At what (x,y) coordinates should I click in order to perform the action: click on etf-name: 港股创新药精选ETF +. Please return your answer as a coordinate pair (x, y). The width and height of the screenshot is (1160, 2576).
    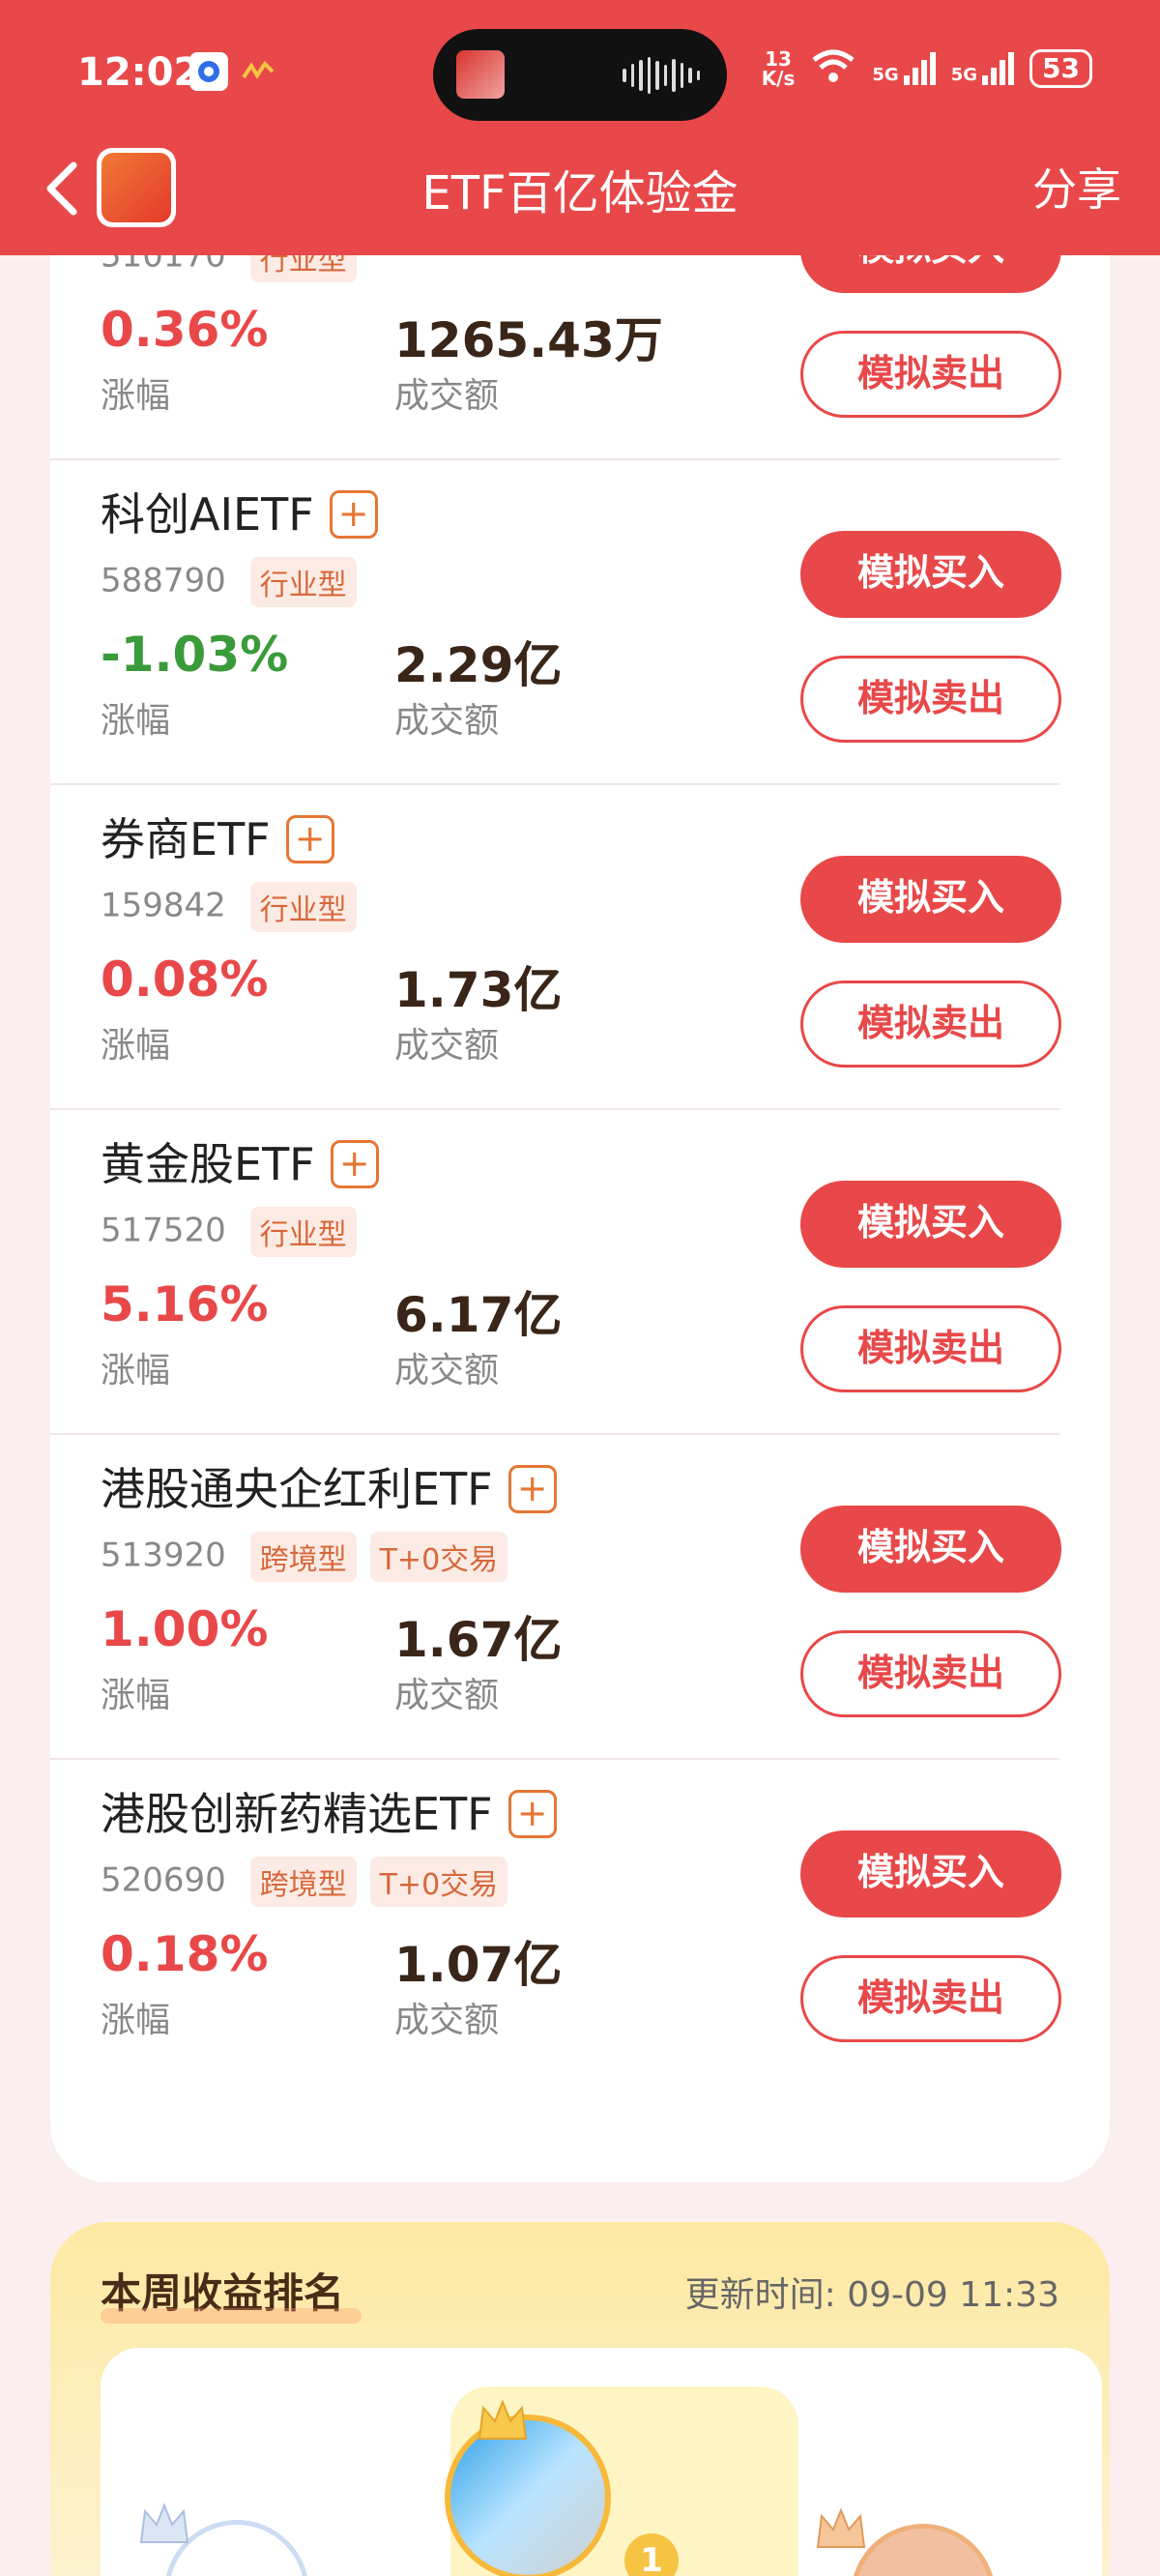
    Looking at the image, I should click on (329, 1811).